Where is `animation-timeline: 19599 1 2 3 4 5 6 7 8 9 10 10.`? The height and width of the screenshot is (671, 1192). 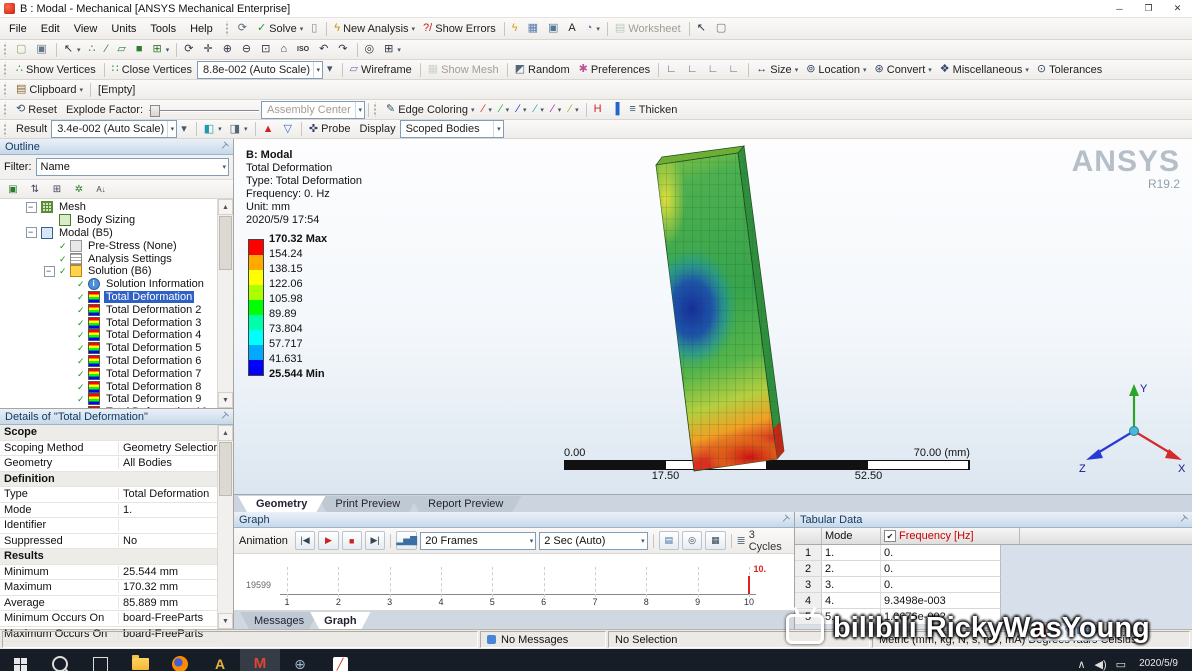 animation-timeline: 19599 1 2 3 4 5 6 7 8 9 10 10. is located at coordinates (514, 582).